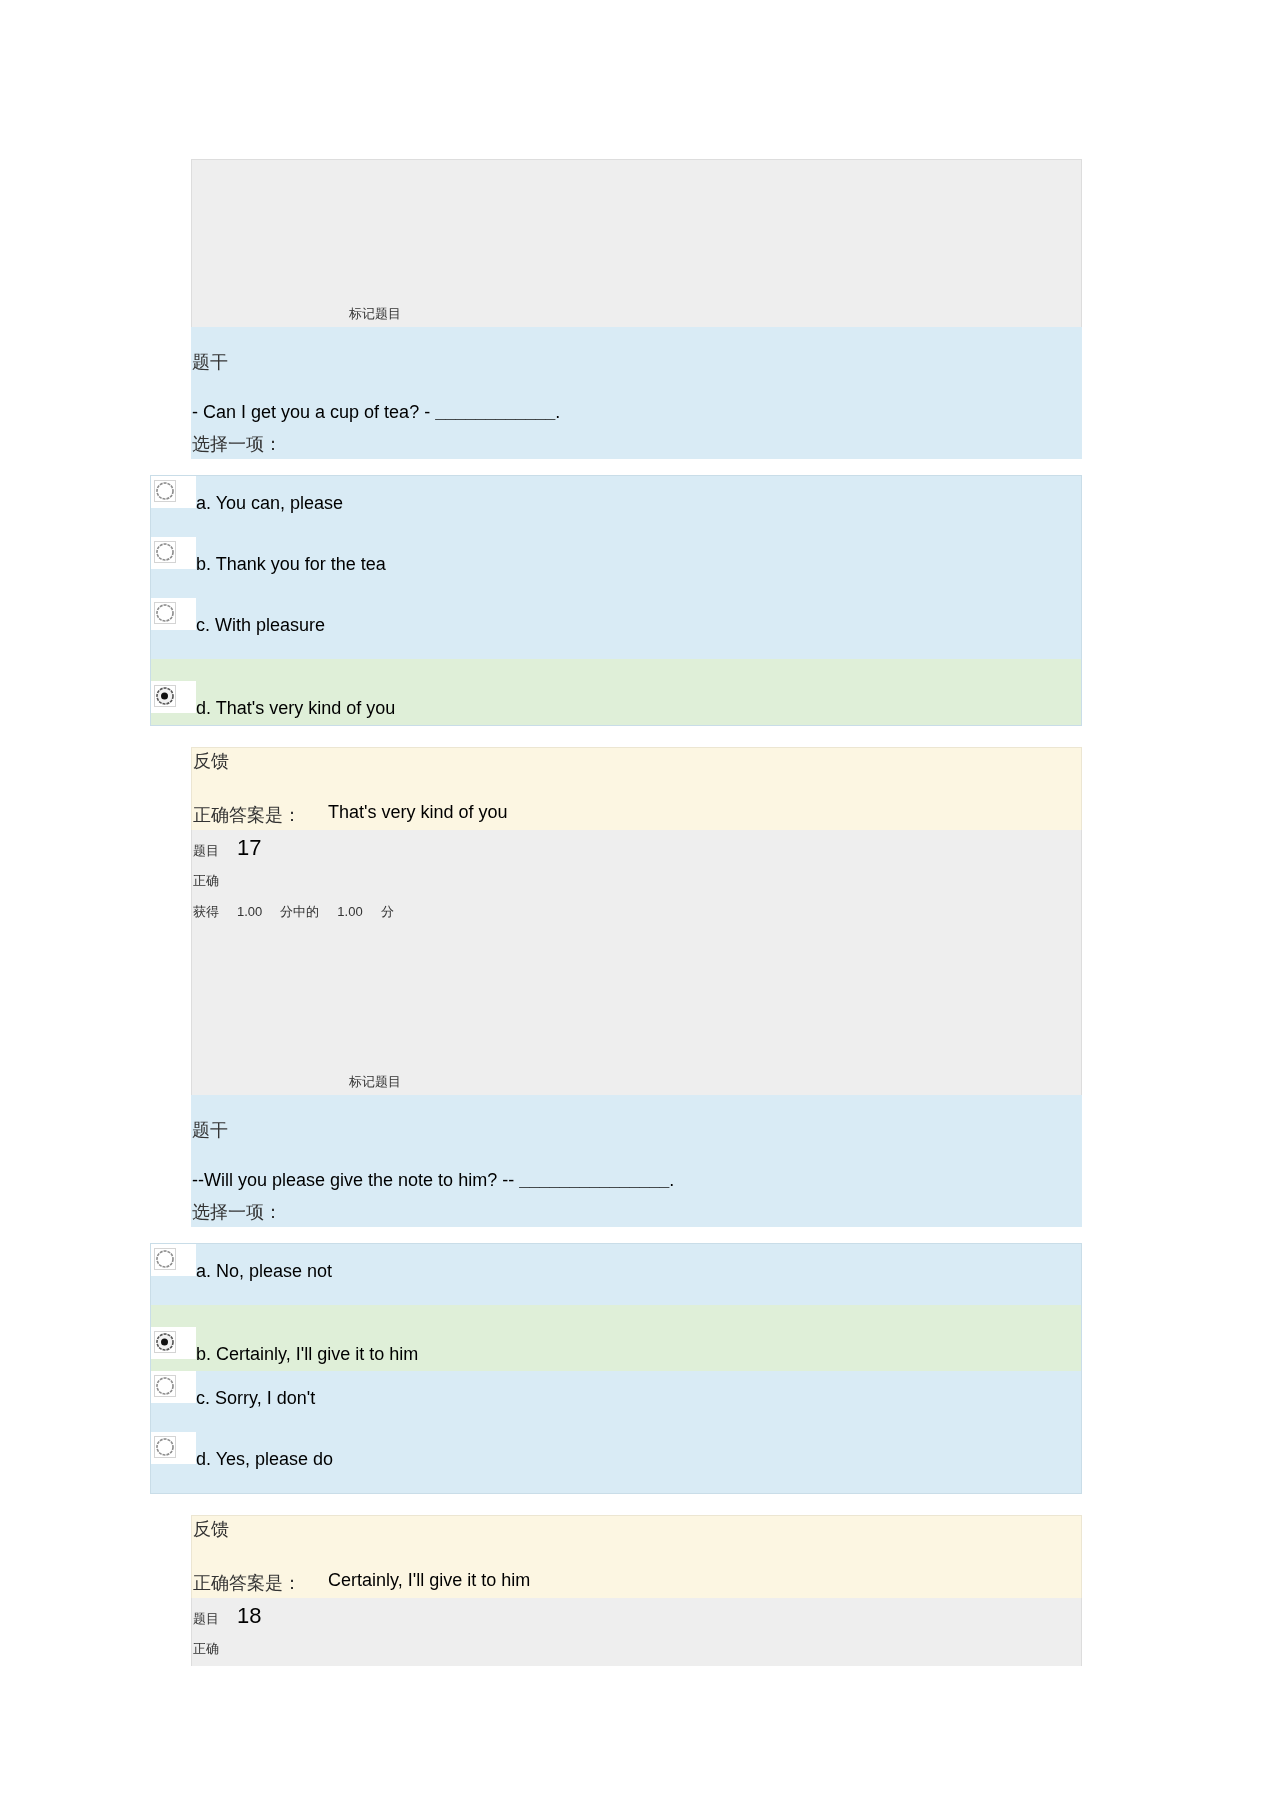  Describe the element at coordinates (206, 912) in the screenshot. I see `score-label: 获得` at that location.